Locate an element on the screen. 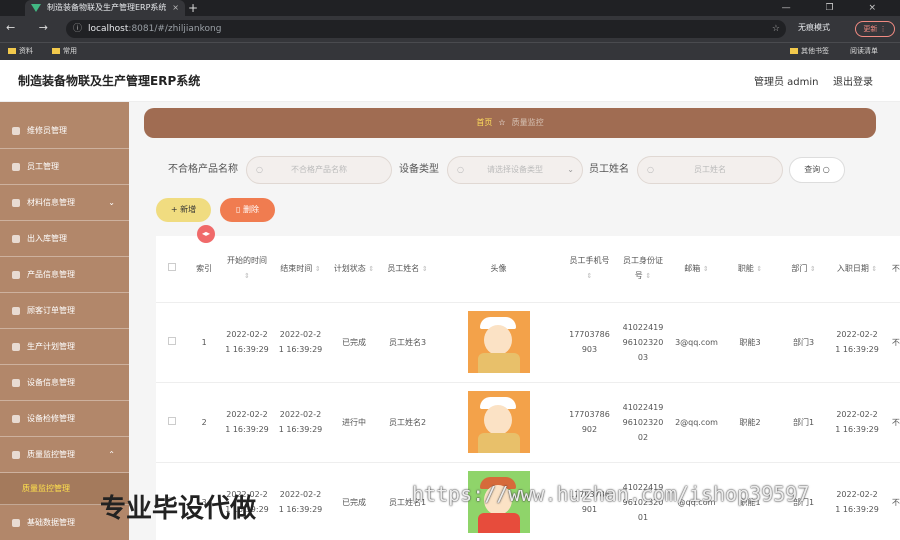 This screenshot has width=900, height=540. bookmark-folder: 其他书签 is located at coordinates (809, 51).